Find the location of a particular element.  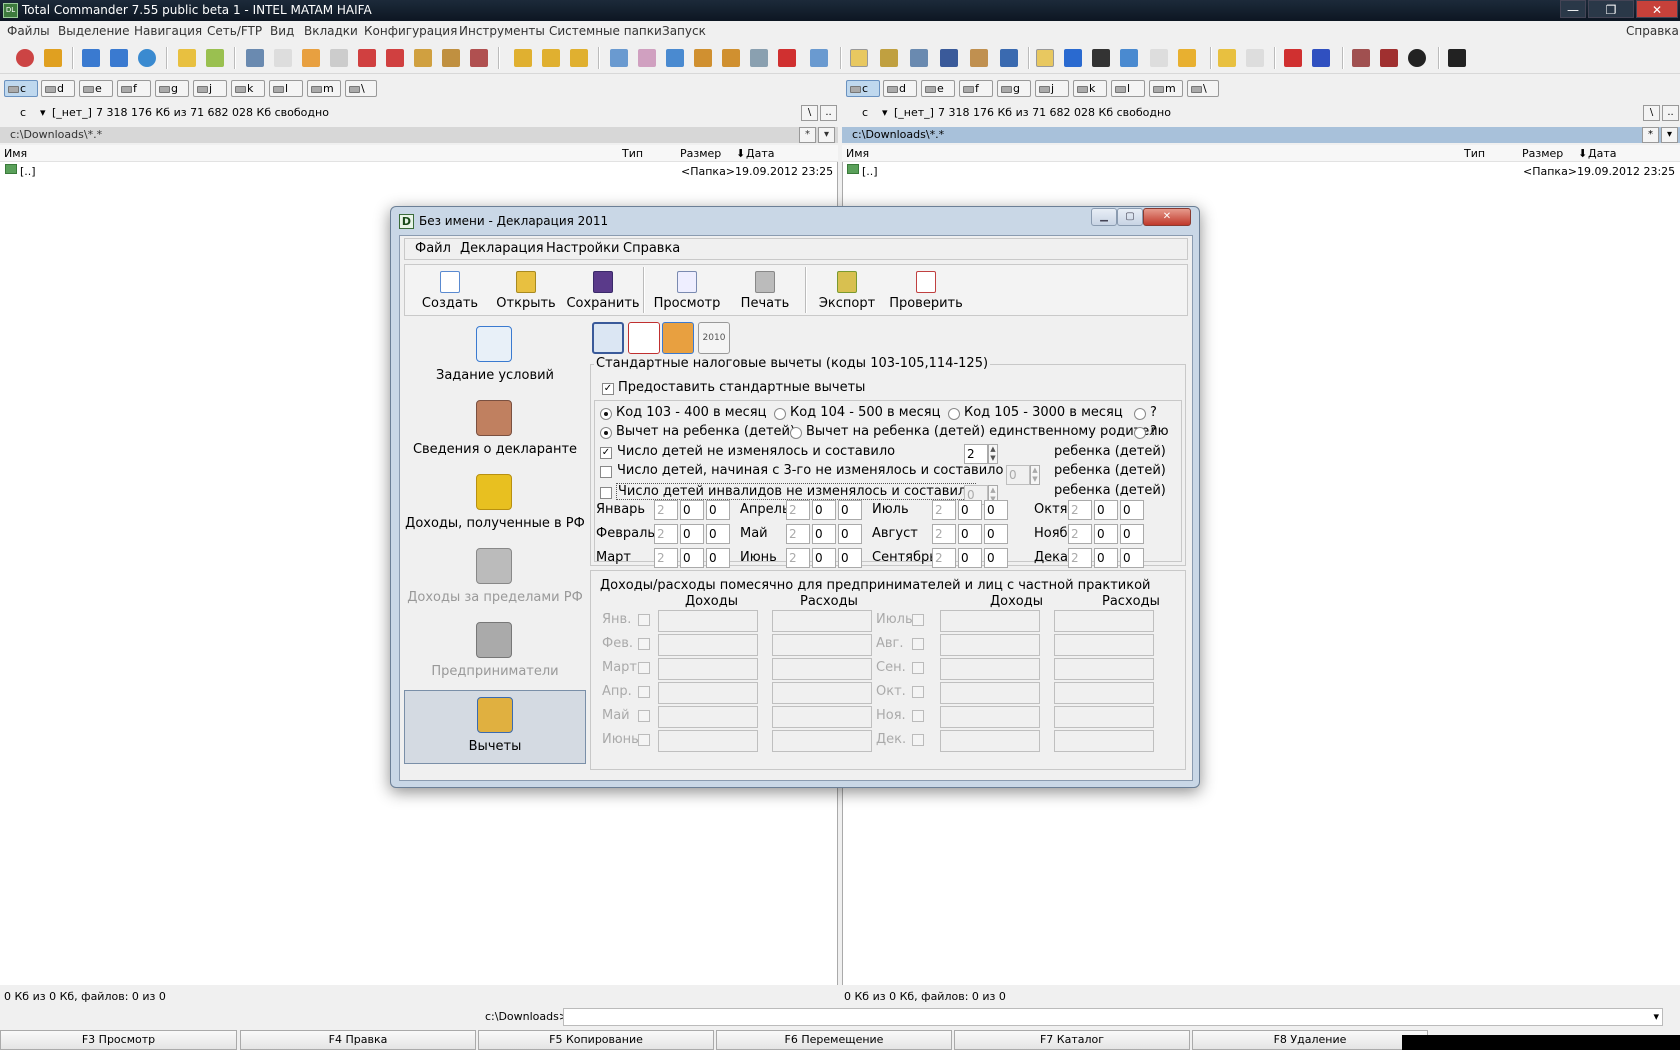

month-2-value-2-input: 0 is located at coordinates (718, 558).